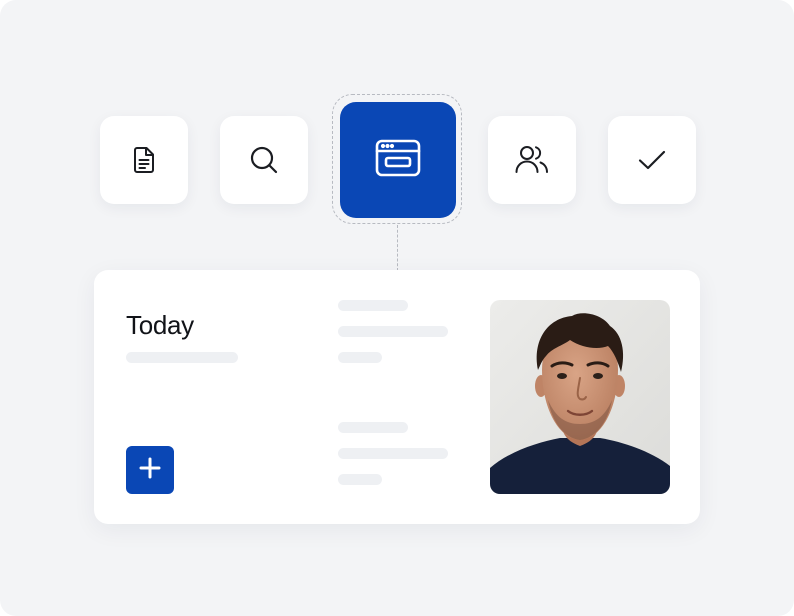 This screenshot has height=616, width=794. I want to click on document-tile, so click(144, 160).